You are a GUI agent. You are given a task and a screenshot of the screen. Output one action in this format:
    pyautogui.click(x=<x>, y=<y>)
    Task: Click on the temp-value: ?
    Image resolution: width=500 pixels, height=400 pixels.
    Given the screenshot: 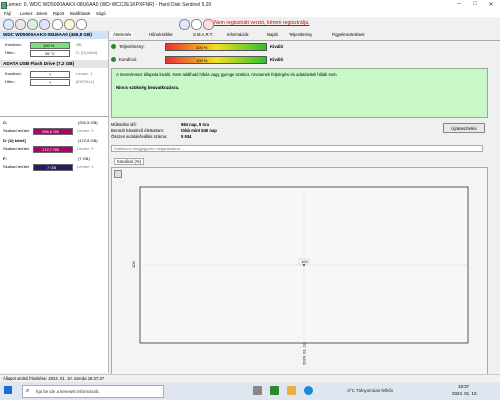 What is the action you would take?
    pyautogui.click(x=50, y=82)
    